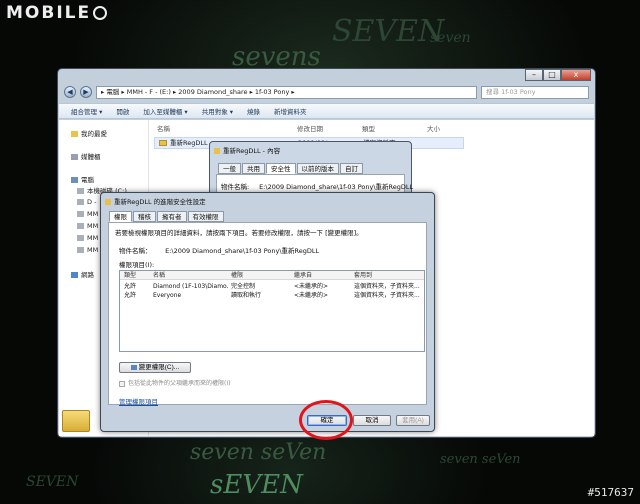  What do you see at coordinates (82, 179) in the screenshot?
I see `nav-item-computer: 電腦` at bounding box center [82, 179].